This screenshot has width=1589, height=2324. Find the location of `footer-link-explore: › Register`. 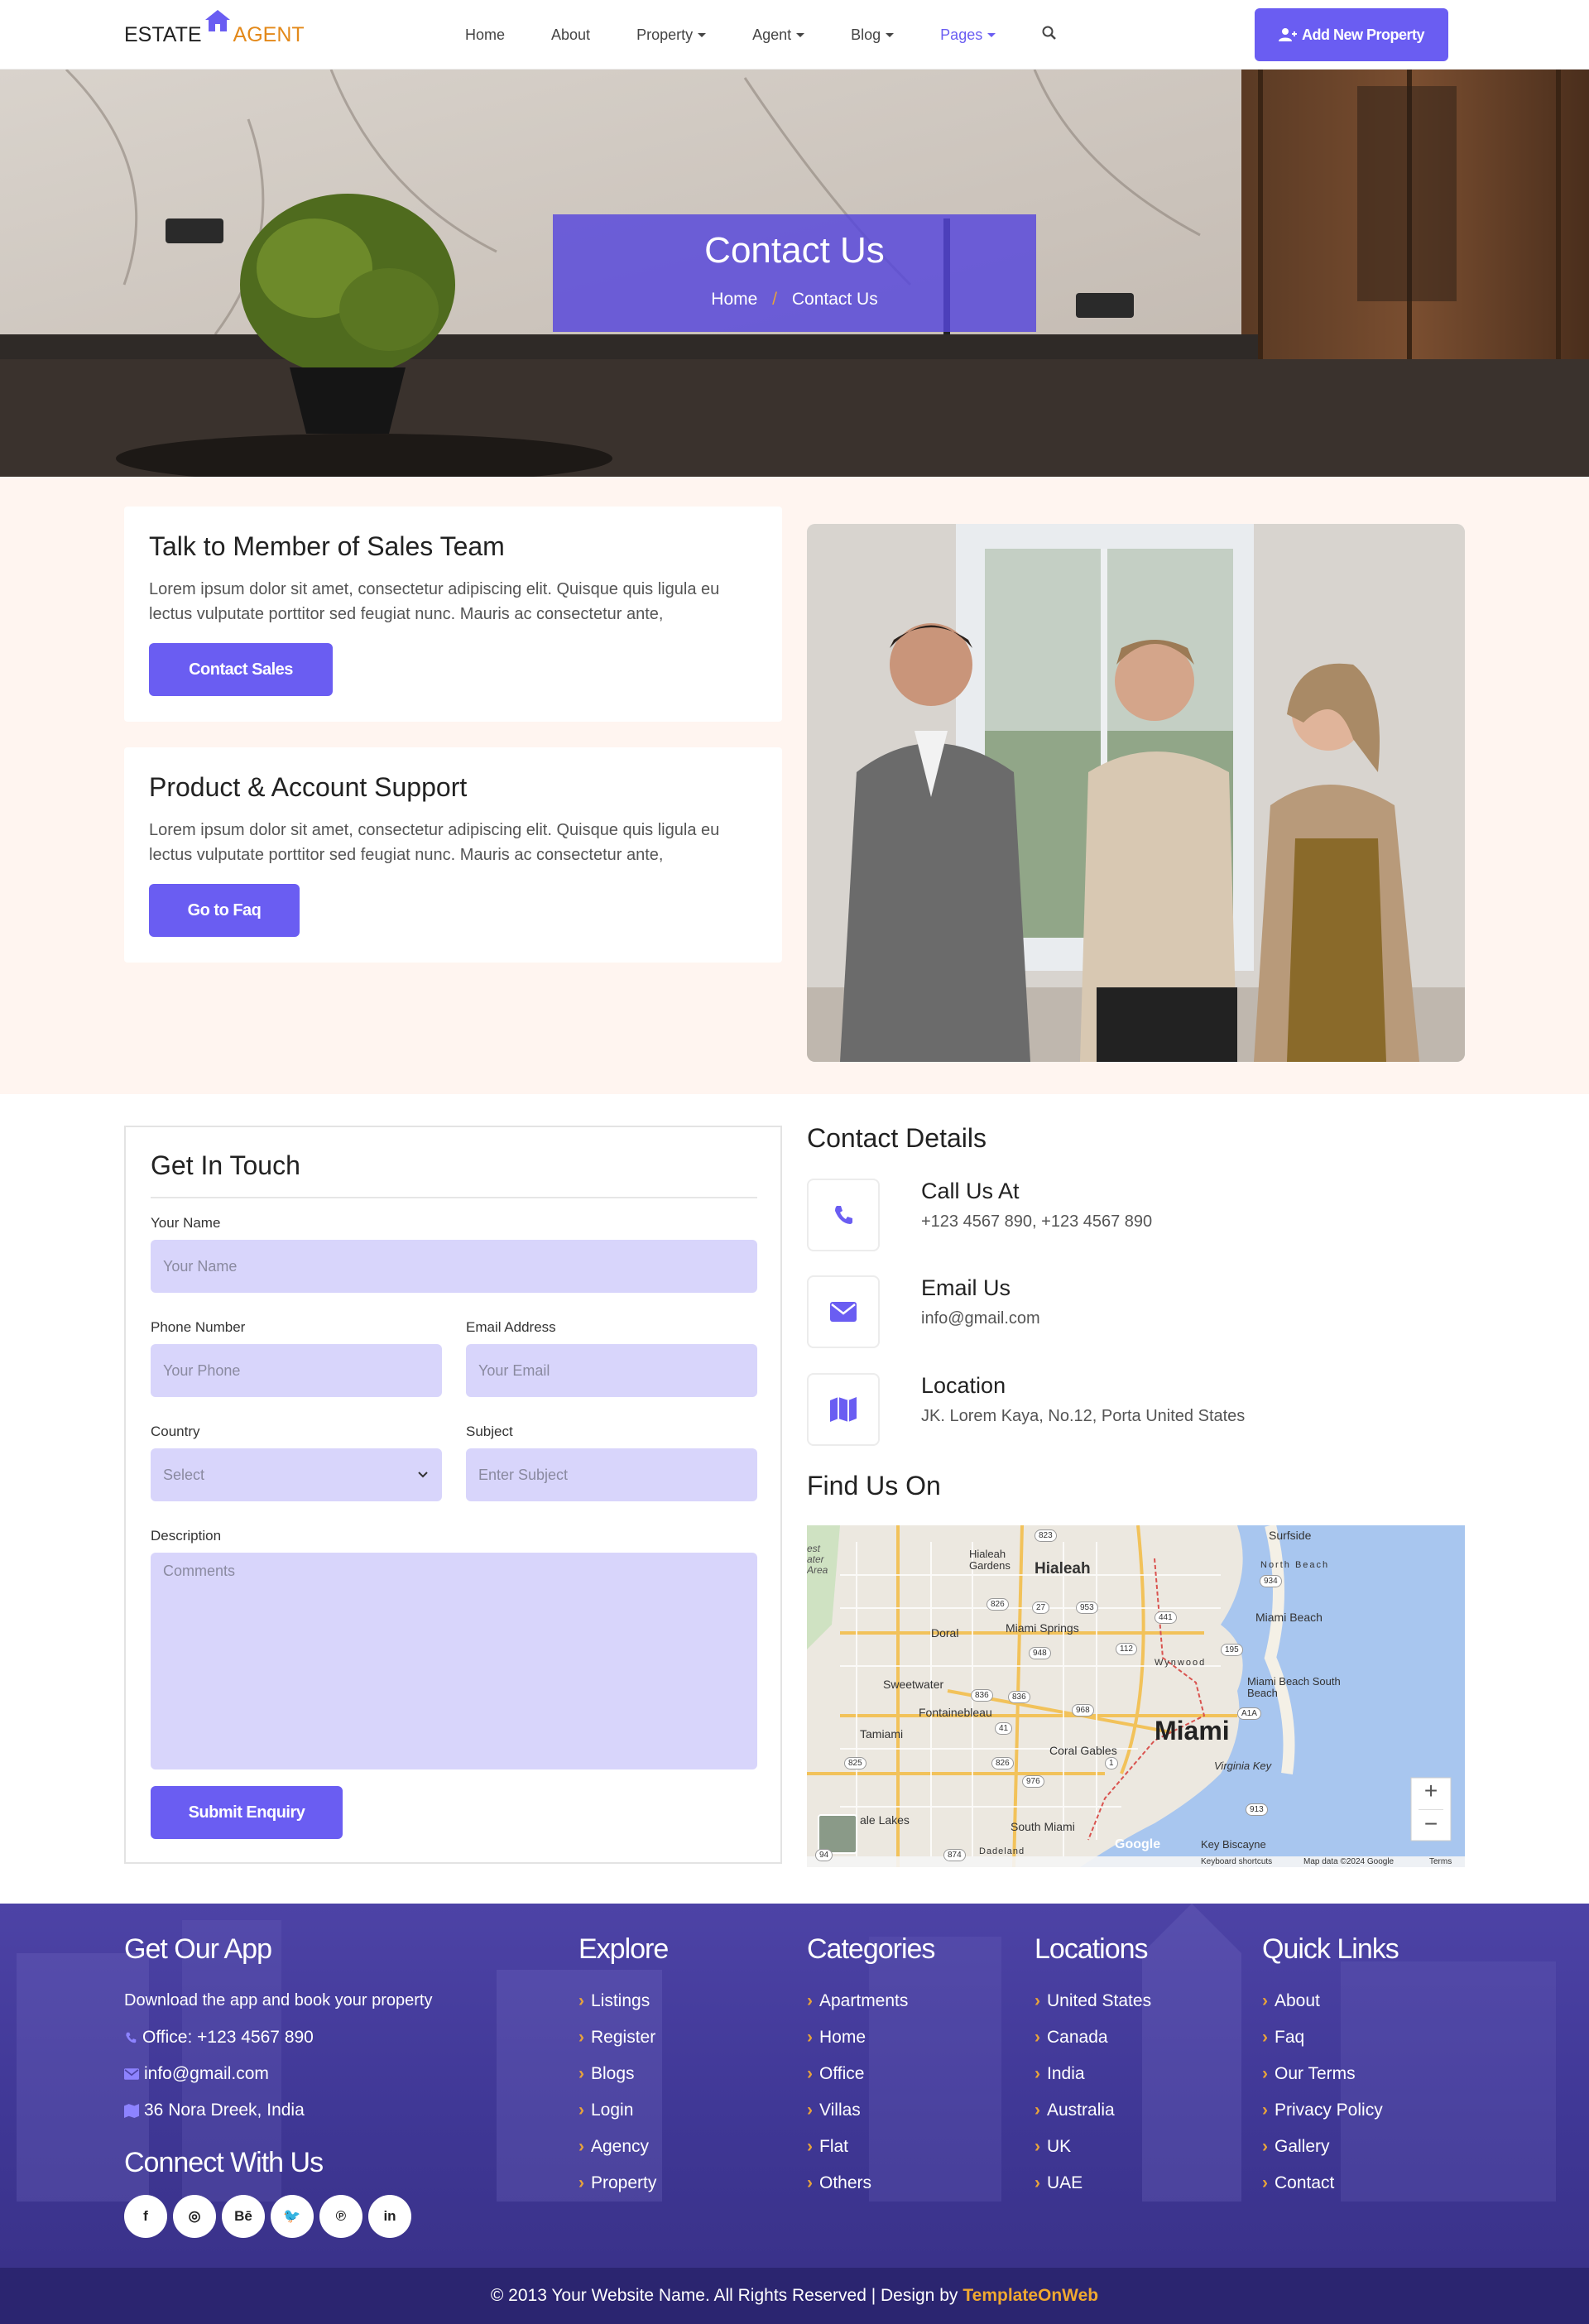

footer-link-explore: › Register is located at coordinates (616, 2038).